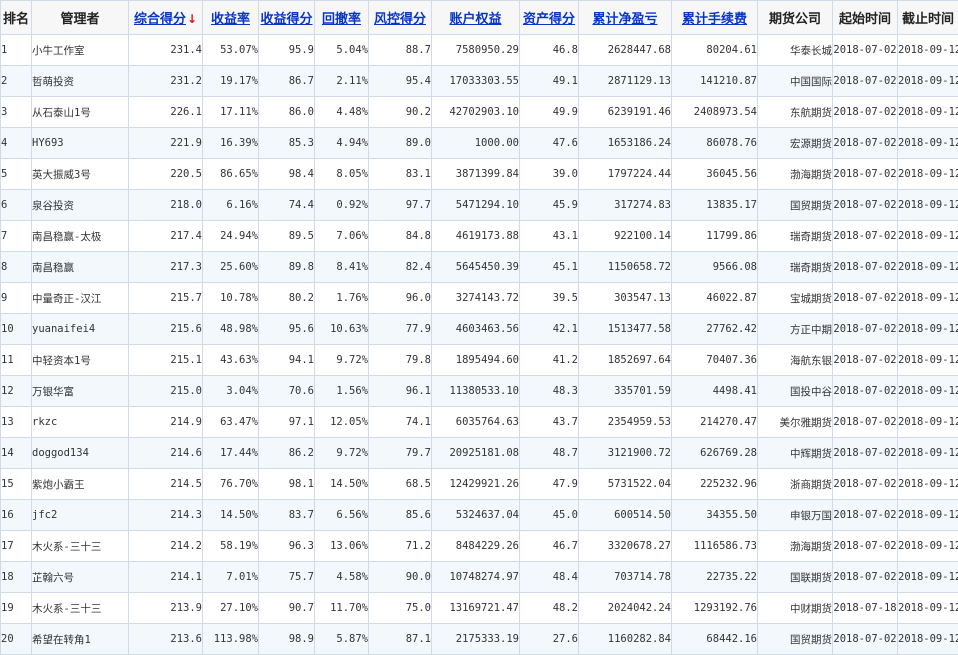 The height and width of the screenshot is (655, 958). What do you see at coordinates (231, 329) in the screenshot?
I see `return-rate-cell: 48.98%` at bounding box center [231, 329].